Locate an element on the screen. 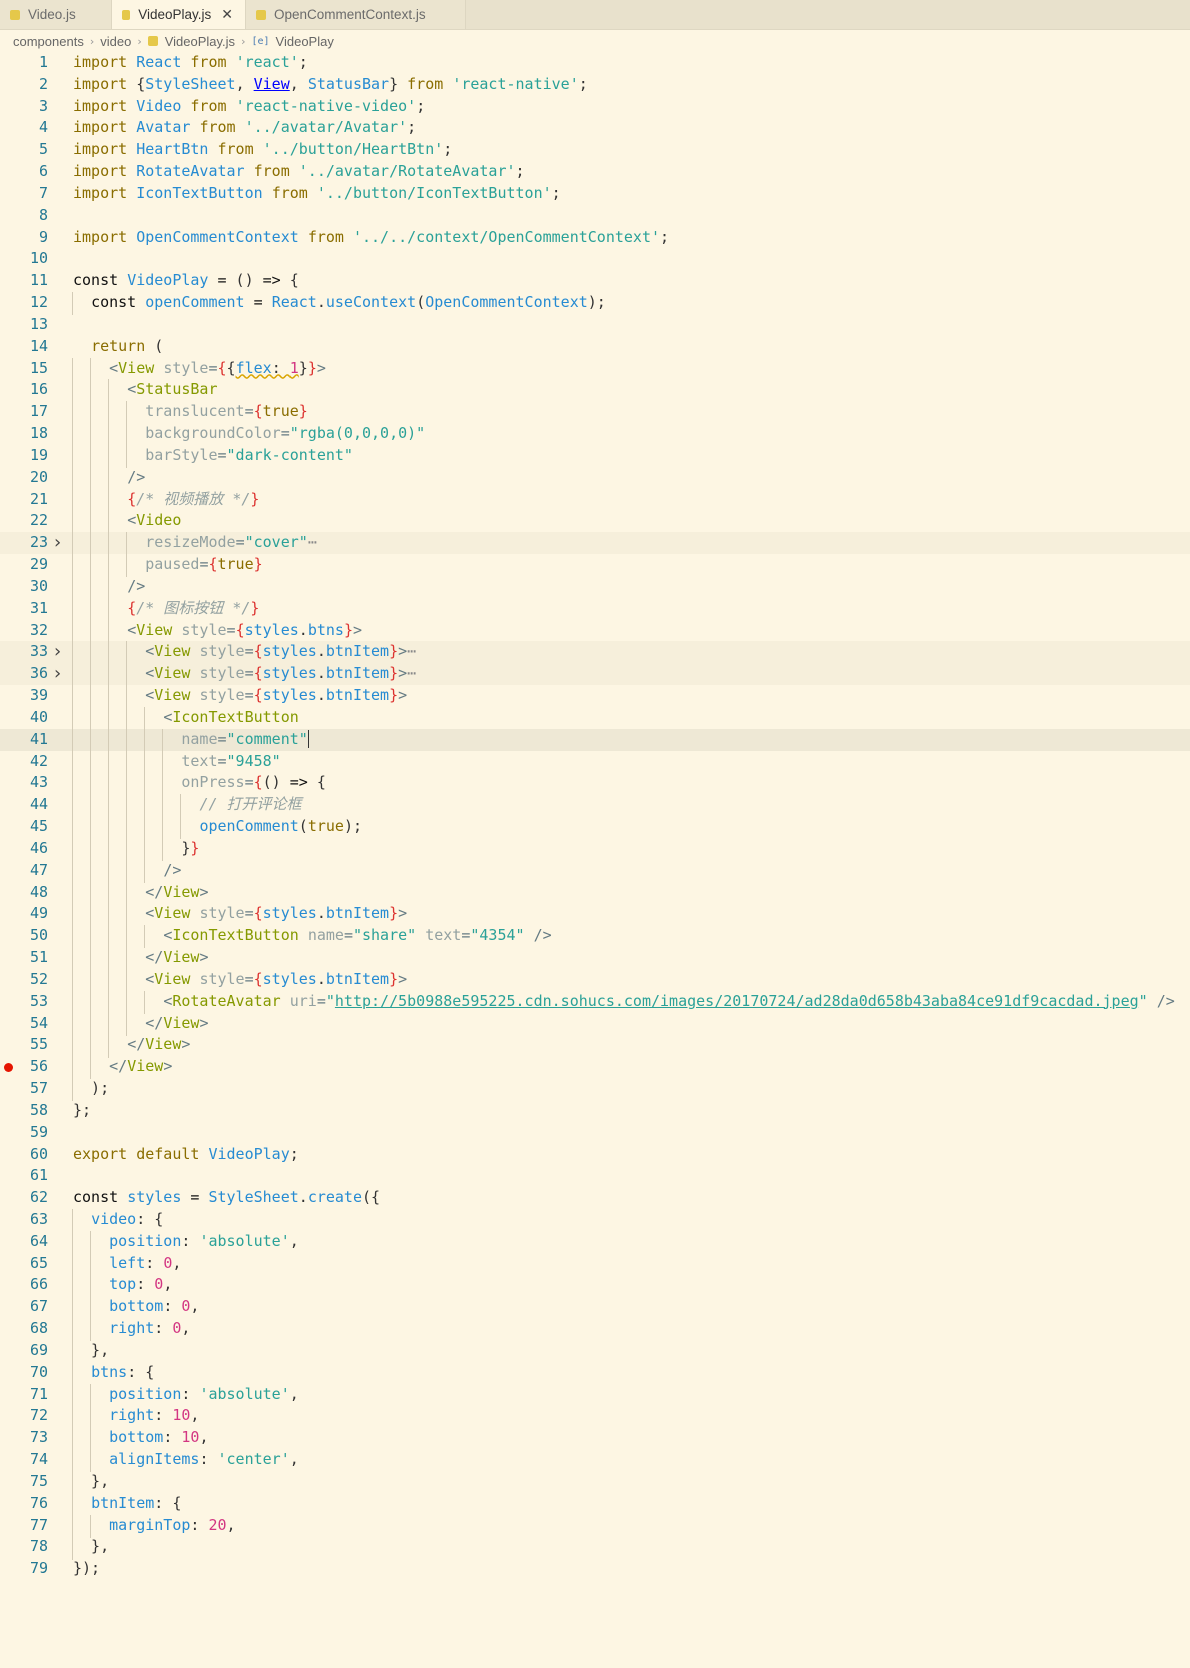 Image resolution: width=1190 pixels, height=1668 pixels. code-line: 21 {/* 视频播放 */} is located at coordinates (595, 500).